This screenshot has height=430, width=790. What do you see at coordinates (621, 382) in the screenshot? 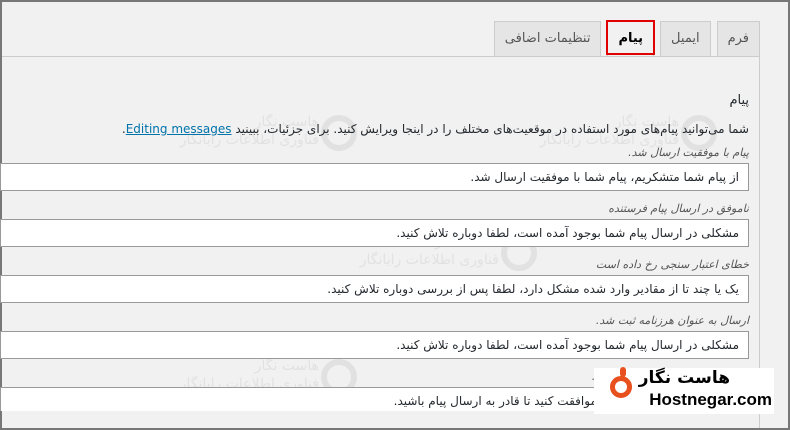
I see `hostnegar-logo-icon` at bounding box center [621, 382].